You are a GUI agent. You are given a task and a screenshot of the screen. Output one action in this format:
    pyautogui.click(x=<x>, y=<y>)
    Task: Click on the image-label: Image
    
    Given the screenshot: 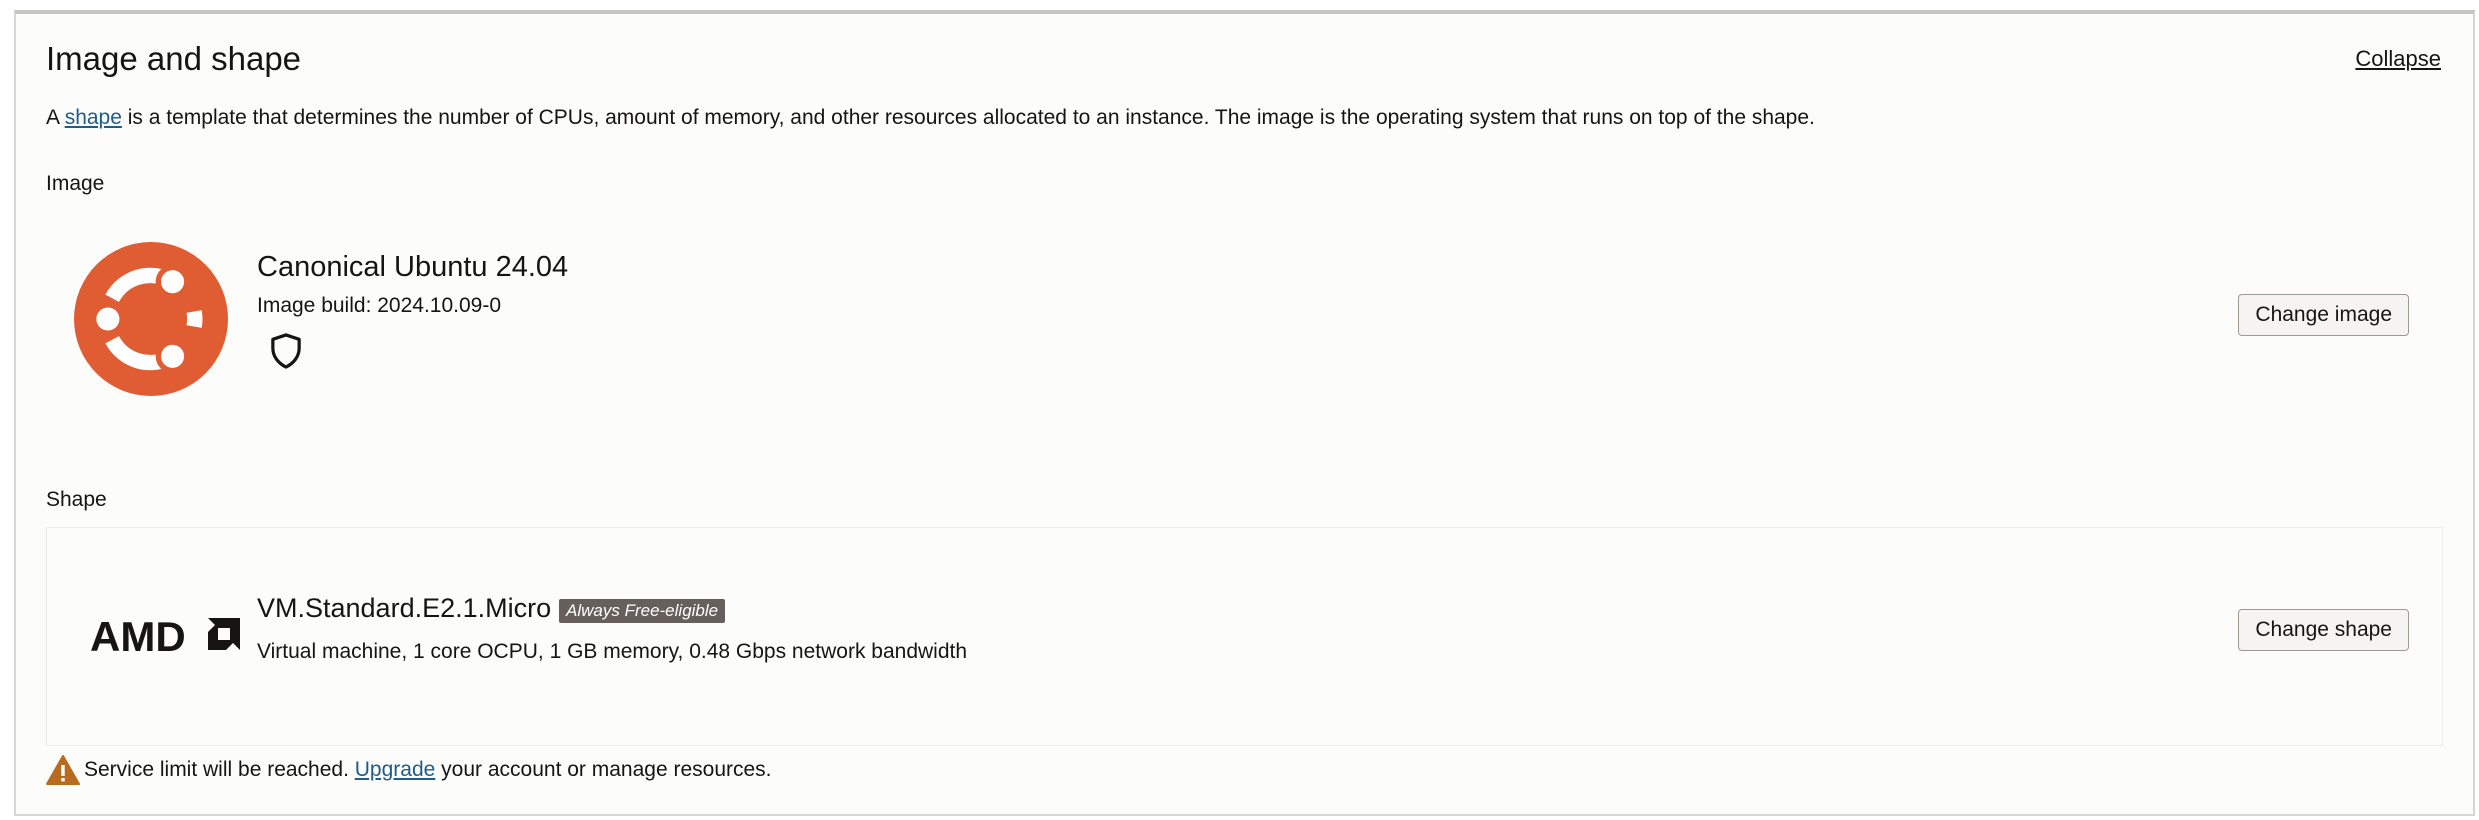 What is the action you would take?
    pyautogui.click(x=75, y=183)
    